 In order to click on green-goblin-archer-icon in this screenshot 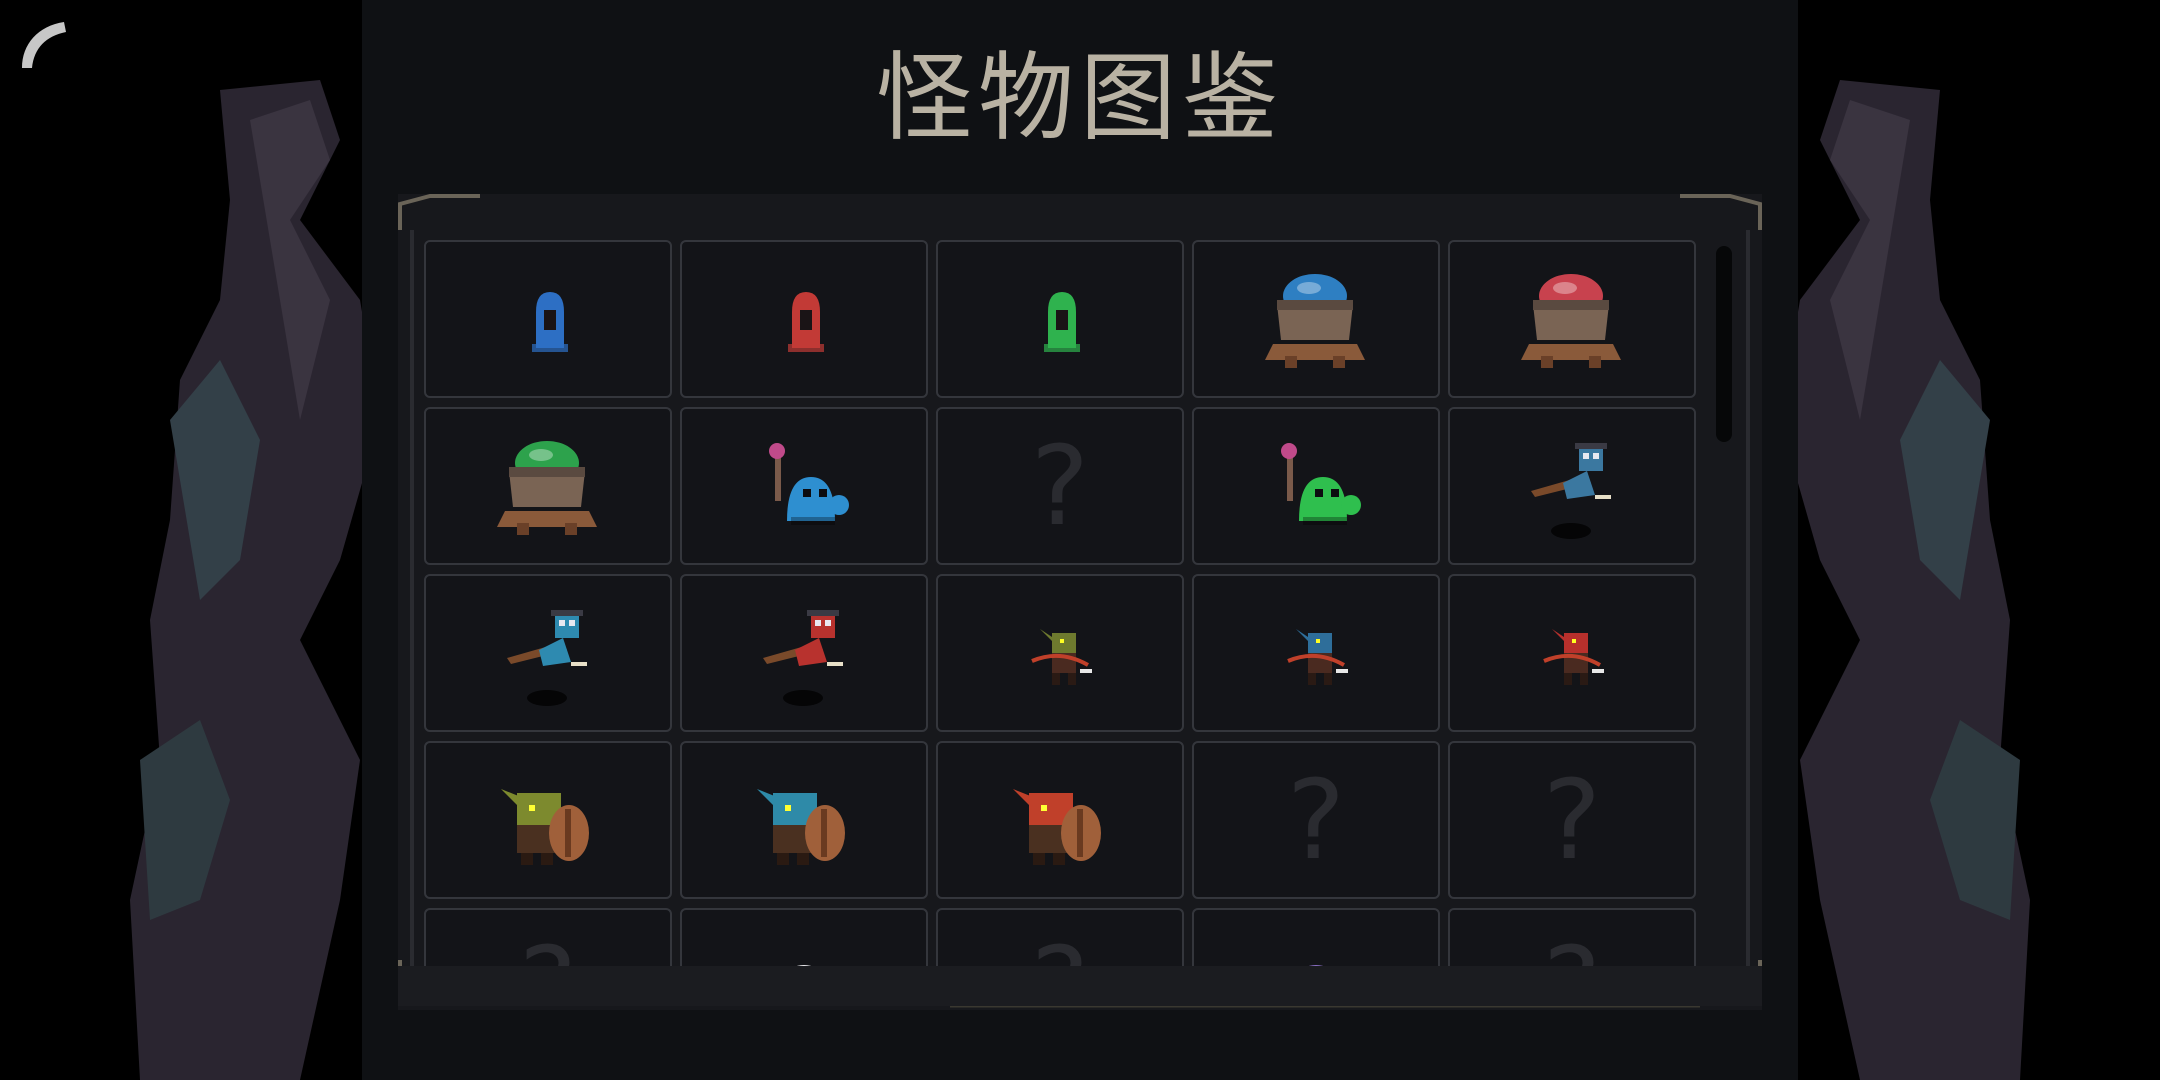, I will do `click(1060, 653)`.